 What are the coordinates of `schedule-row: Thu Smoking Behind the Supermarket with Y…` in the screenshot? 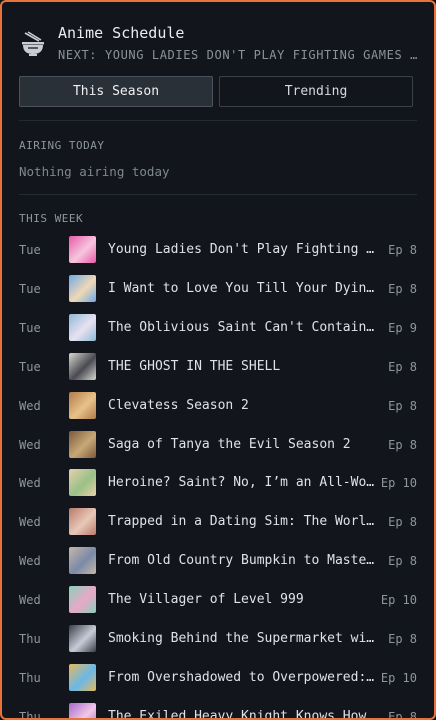 It's located at (218, 639).